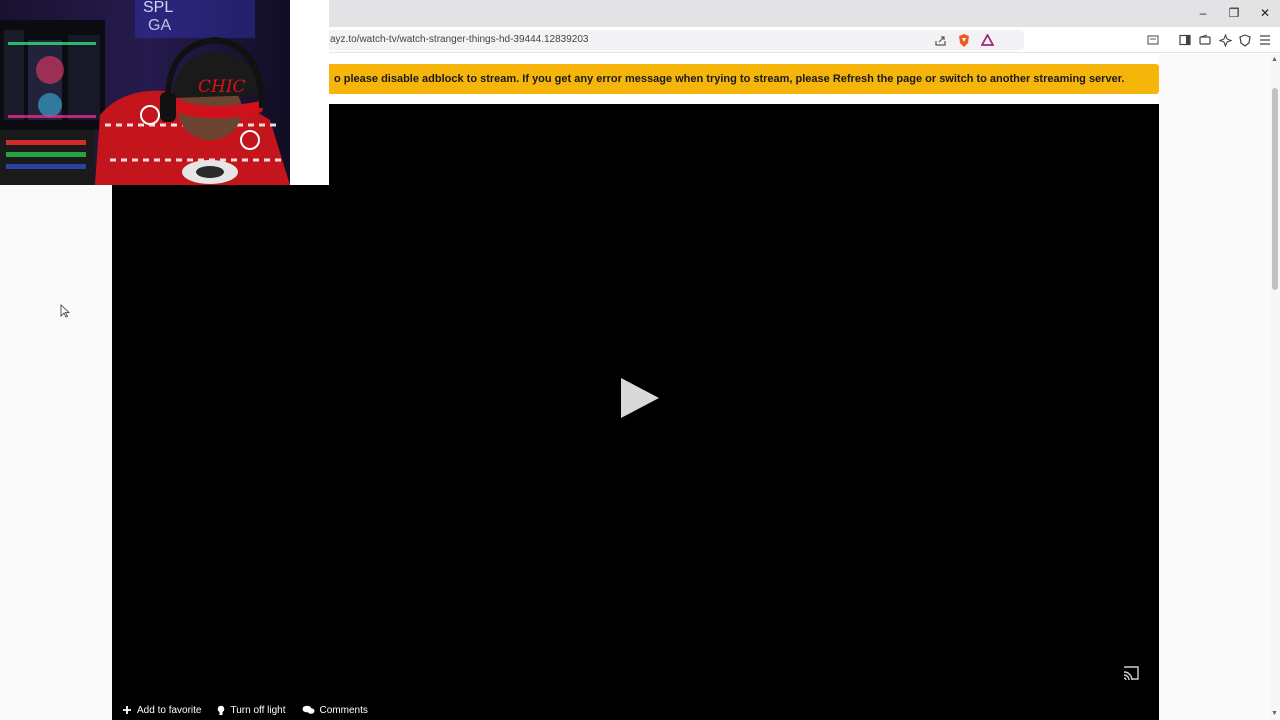  What do you see at coordinates (258, 710) in the screenshot?
I see `turn-off-light-label: Turn off light` at bounding box center [258, 710].